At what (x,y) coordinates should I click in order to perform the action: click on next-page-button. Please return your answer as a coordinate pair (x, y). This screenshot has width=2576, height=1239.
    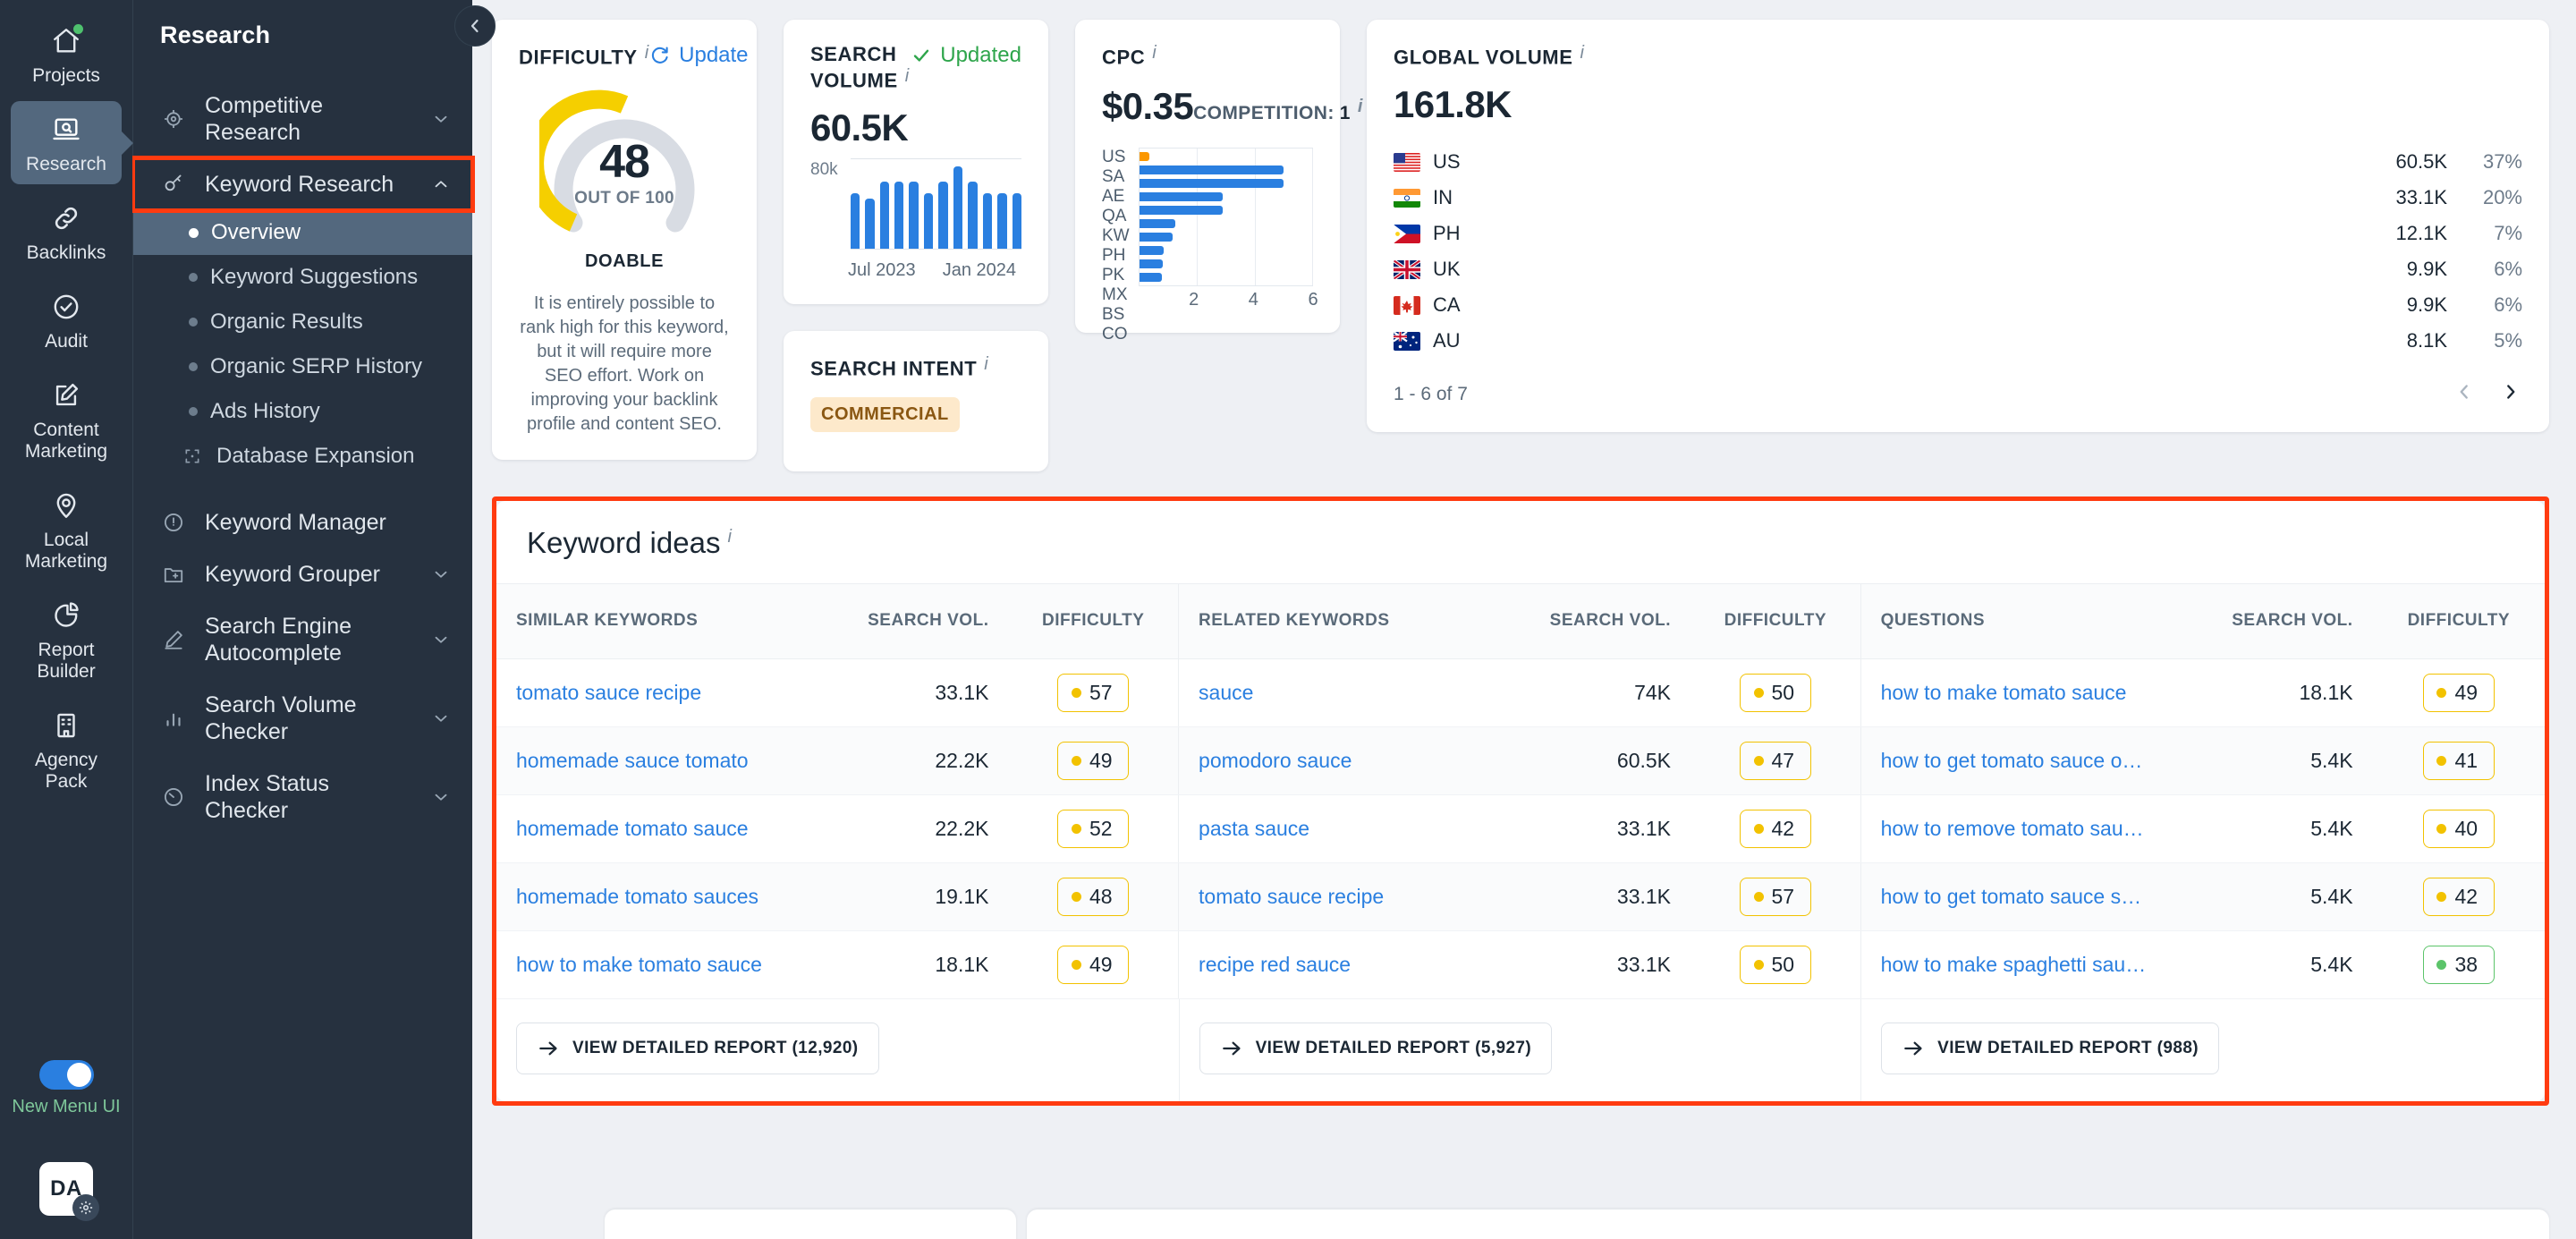
    Looking at the image, I should click on (2510, 394).